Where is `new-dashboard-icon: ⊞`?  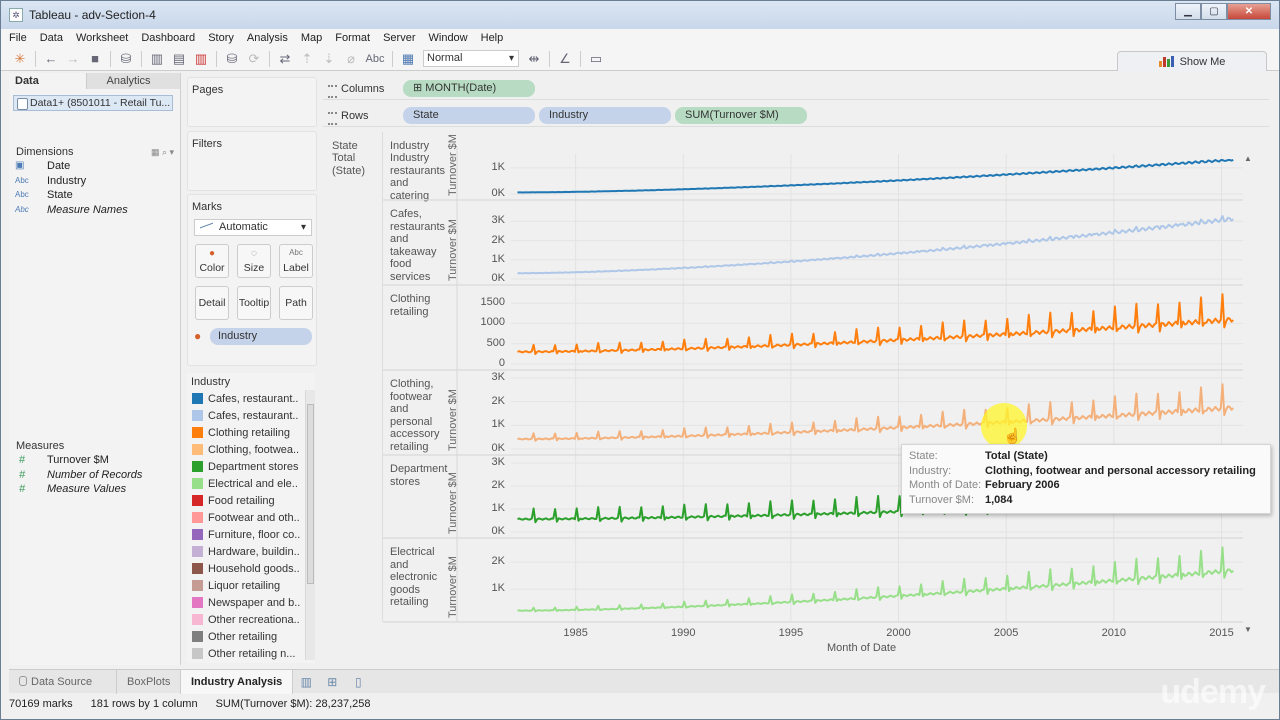
new-dashboard-icon: ⊞ is located at coordinates (332, 682).